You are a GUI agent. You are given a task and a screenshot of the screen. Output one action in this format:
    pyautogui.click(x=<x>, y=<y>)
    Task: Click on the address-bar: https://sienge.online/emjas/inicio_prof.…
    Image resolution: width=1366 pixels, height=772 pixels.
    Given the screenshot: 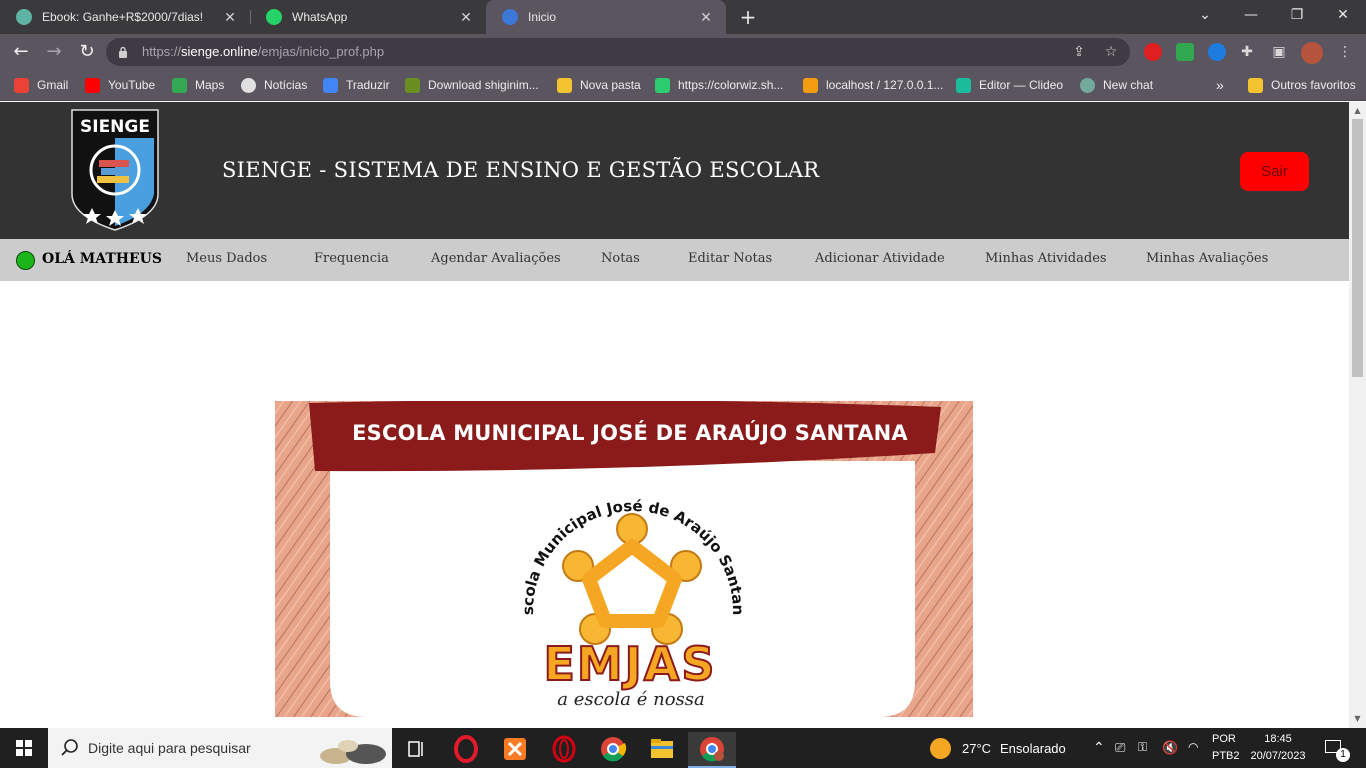 What is the action you would take?
    pyautogui.click(x=618, y=52)
    